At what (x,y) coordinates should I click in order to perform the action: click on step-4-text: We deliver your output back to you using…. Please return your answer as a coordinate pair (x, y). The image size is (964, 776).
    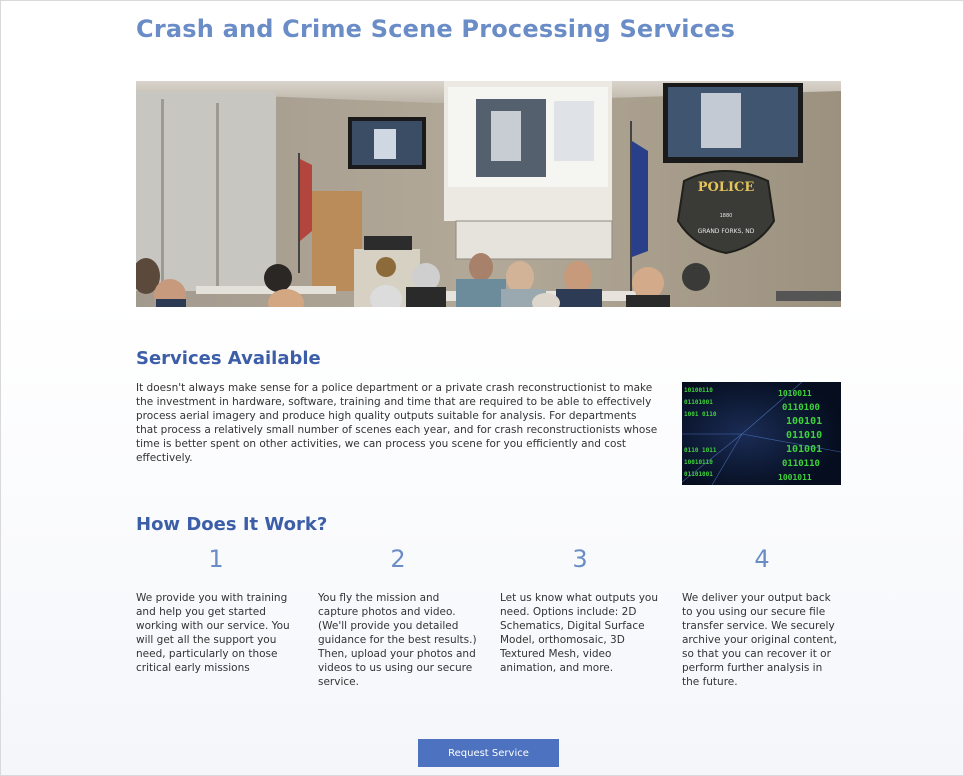
    Looking at the image, I should click on (759, 640).